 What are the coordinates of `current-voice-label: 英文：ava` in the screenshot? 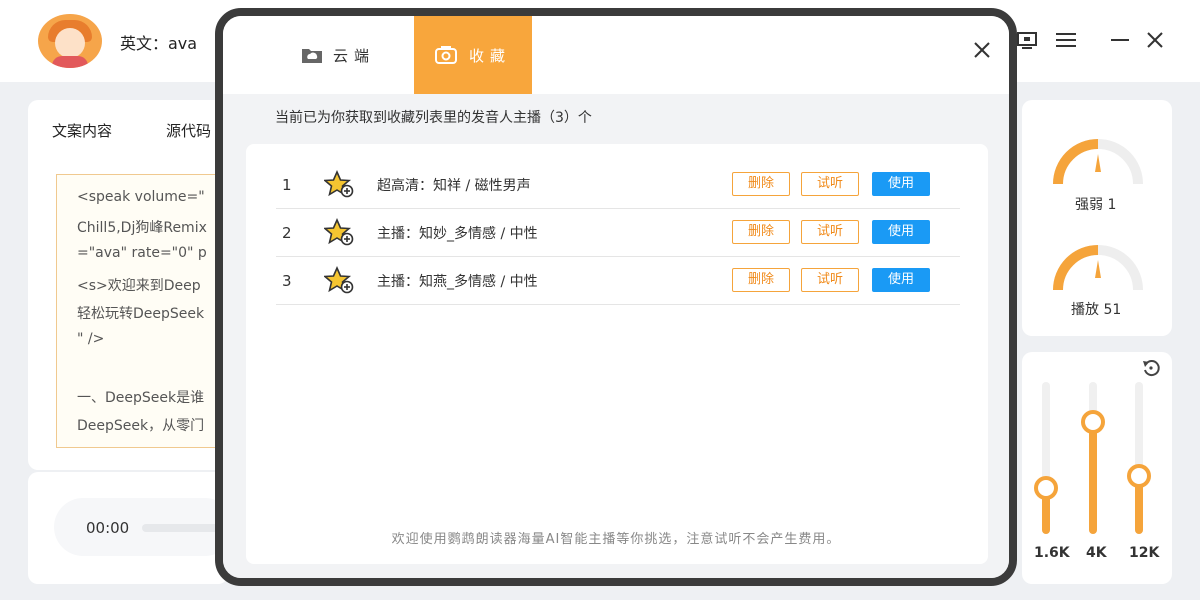 It's located at (159, 43).